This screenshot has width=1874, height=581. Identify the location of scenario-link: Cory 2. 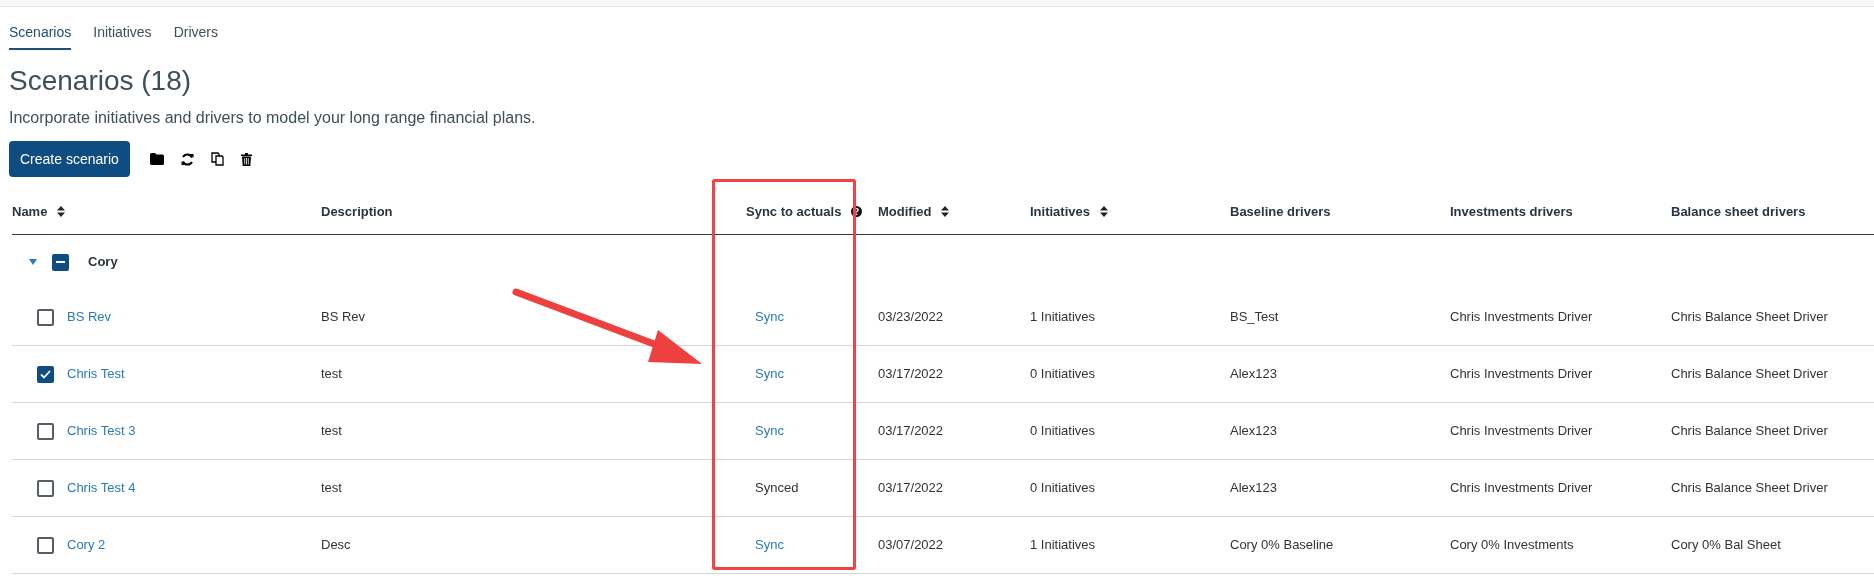
(86, 545).